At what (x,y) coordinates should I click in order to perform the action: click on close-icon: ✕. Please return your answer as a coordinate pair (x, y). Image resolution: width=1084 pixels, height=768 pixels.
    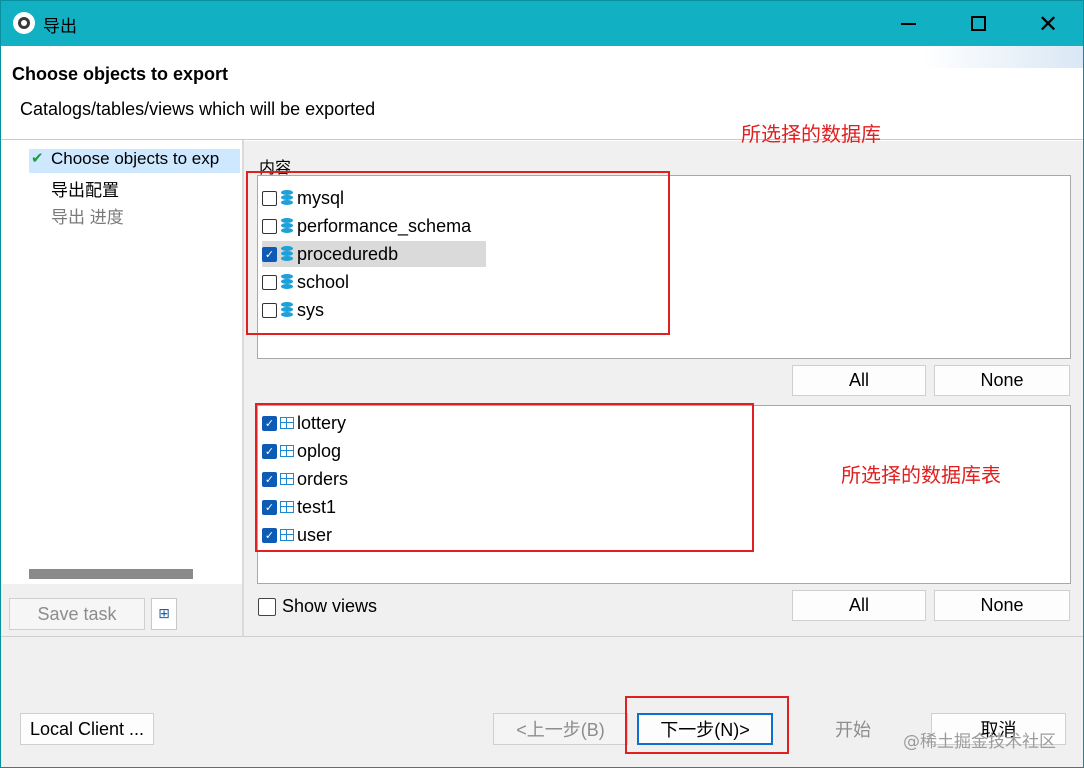
    Looking at the image, I should click on (1048, 23).